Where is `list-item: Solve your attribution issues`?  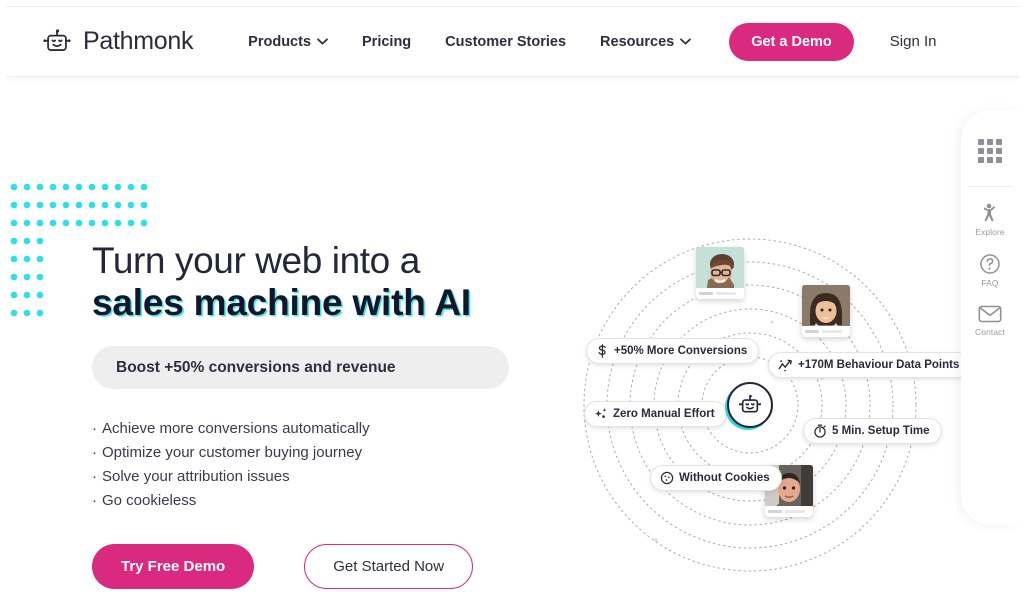
list-item: Solve your attribution issues is located at coordinates (327, 477).